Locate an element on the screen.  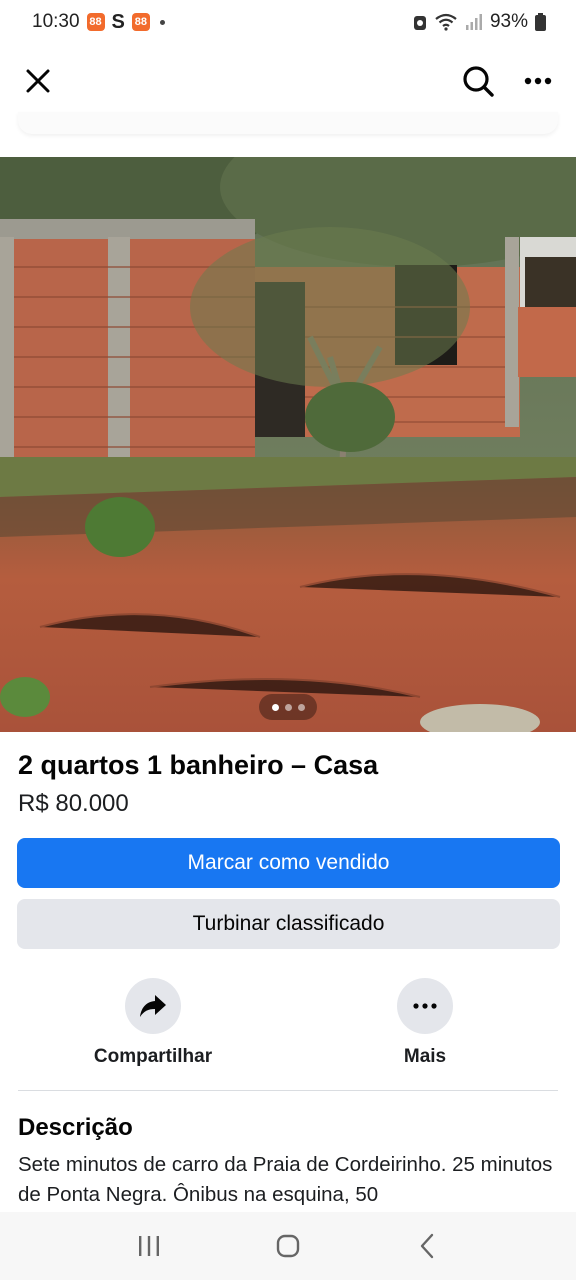
alarm-icon is located at coordinates (419, 23).